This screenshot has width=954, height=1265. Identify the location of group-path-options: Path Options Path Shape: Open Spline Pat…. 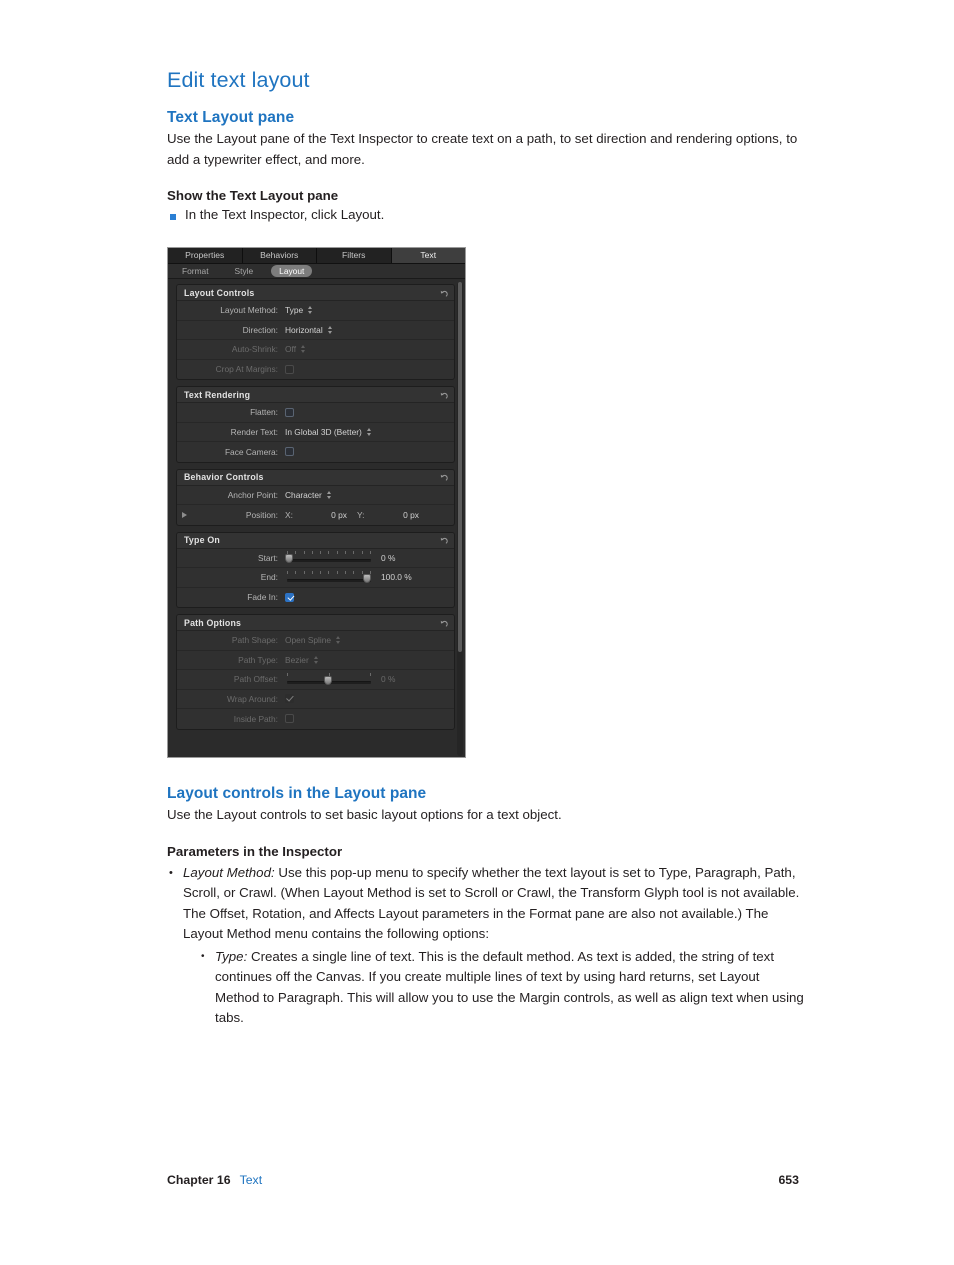
(315, 672).